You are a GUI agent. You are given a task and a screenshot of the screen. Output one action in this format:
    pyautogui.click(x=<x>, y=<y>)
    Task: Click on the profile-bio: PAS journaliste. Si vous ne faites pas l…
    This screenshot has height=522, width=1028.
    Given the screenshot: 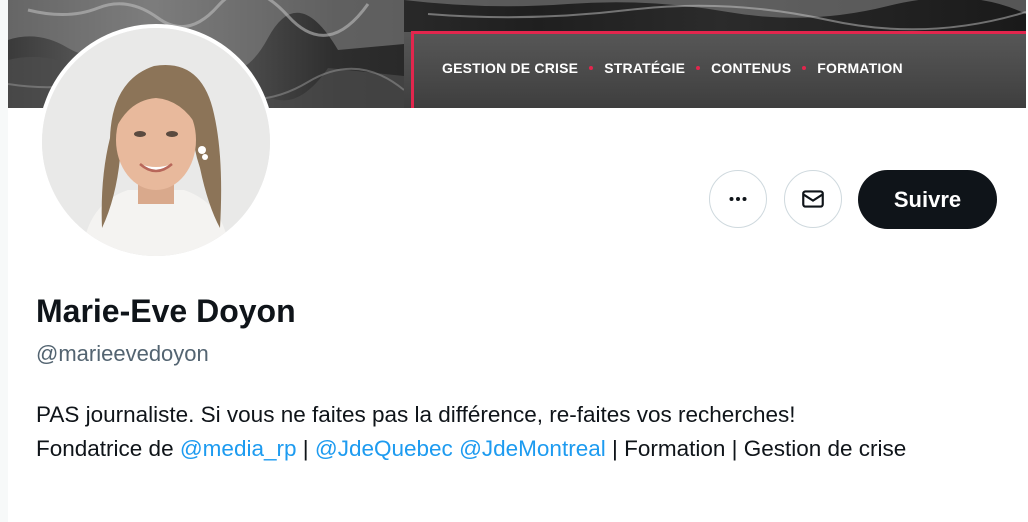 What is the action you would take?
    pyautogui.click(x=516, y=432)
    